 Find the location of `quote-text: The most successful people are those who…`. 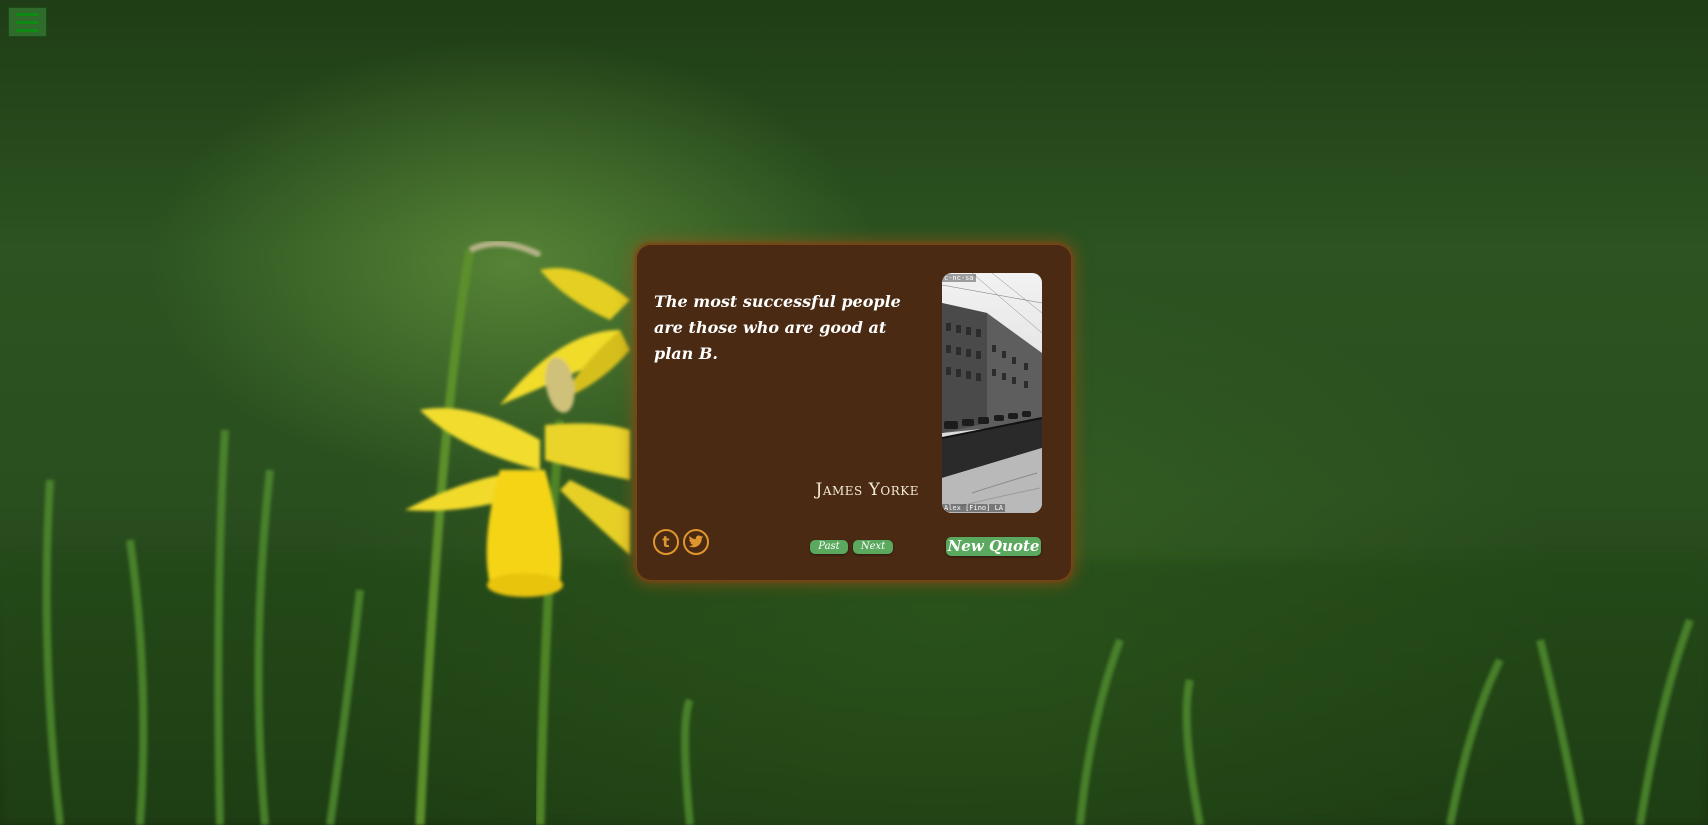

quote-text: The most successful people are those who… is located at coordinates (777, 327).